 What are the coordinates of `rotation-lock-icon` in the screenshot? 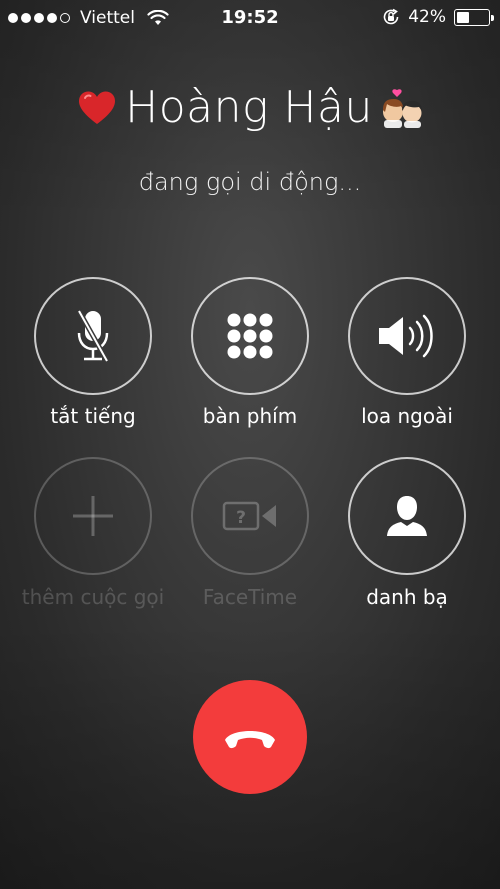 It's located at (391, 16).